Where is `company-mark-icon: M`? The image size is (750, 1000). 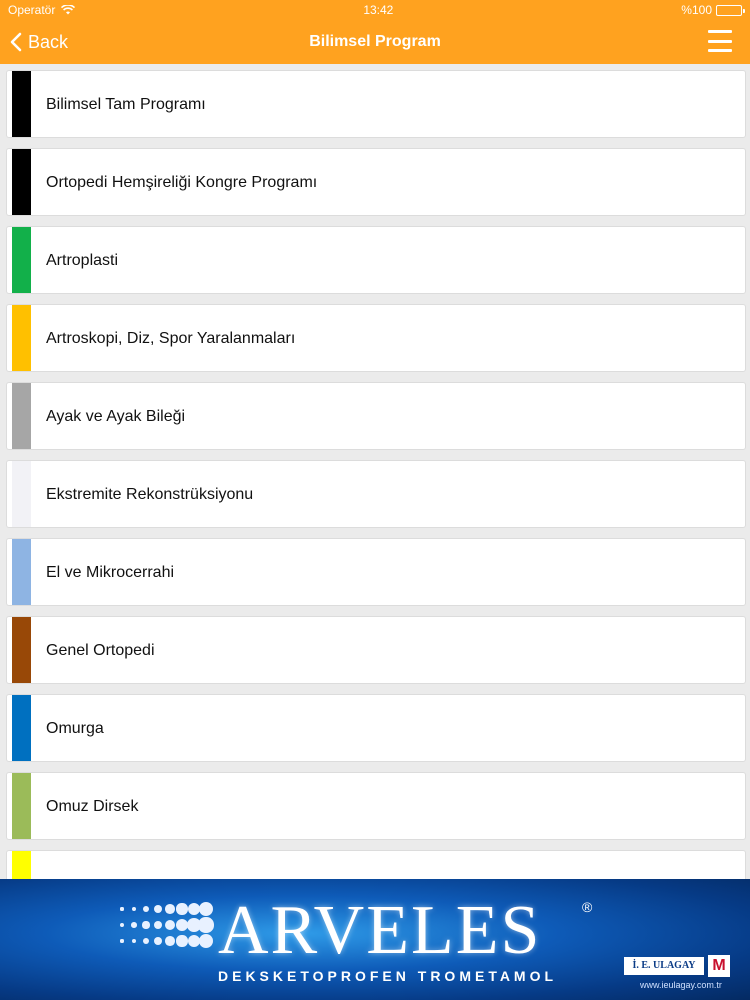 company-mark-icon: M is located at coordinates (719, 966).